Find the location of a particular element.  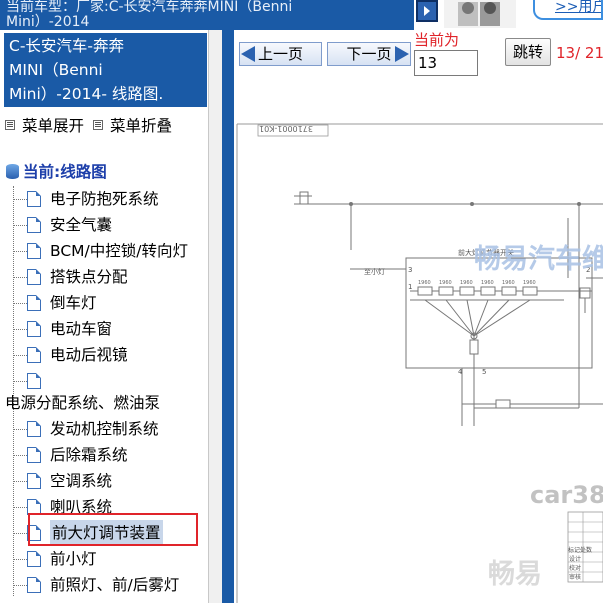

page-number-input is located at coordinates (446, 63).